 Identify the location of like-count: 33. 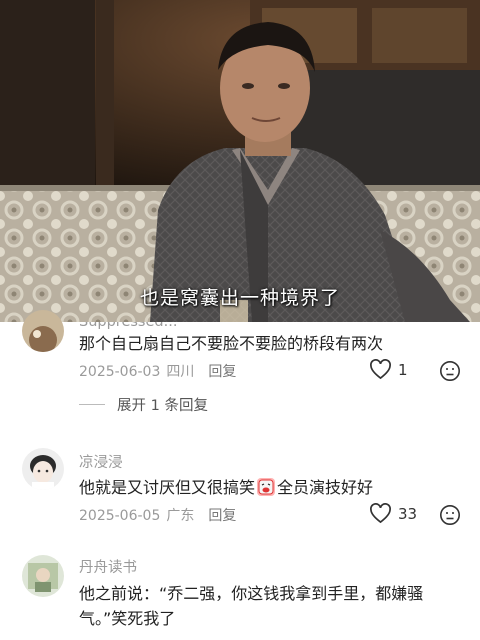
(408, 513).